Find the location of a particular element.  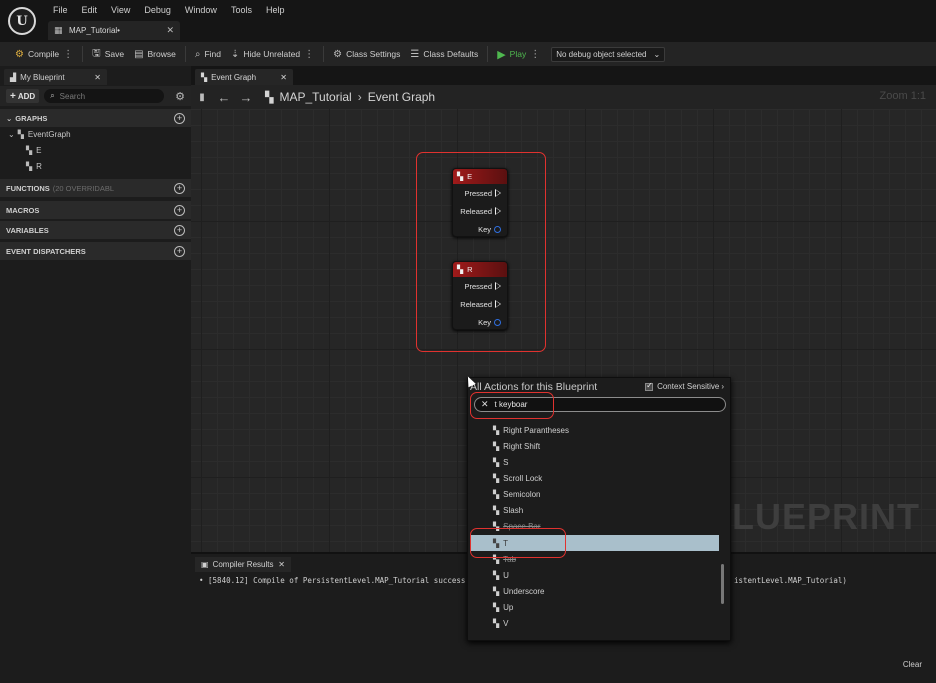

tree-item-r: ▚ R is located at coordinates (34, 166).